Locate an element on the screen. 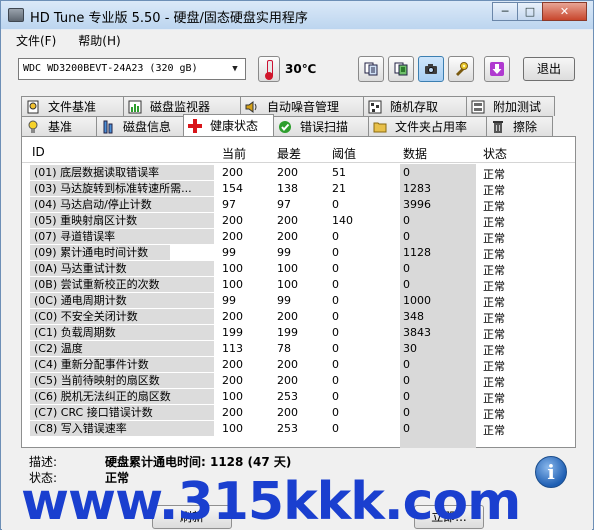  watermark: www.315kkk.com is located at coordinates (271, 501).